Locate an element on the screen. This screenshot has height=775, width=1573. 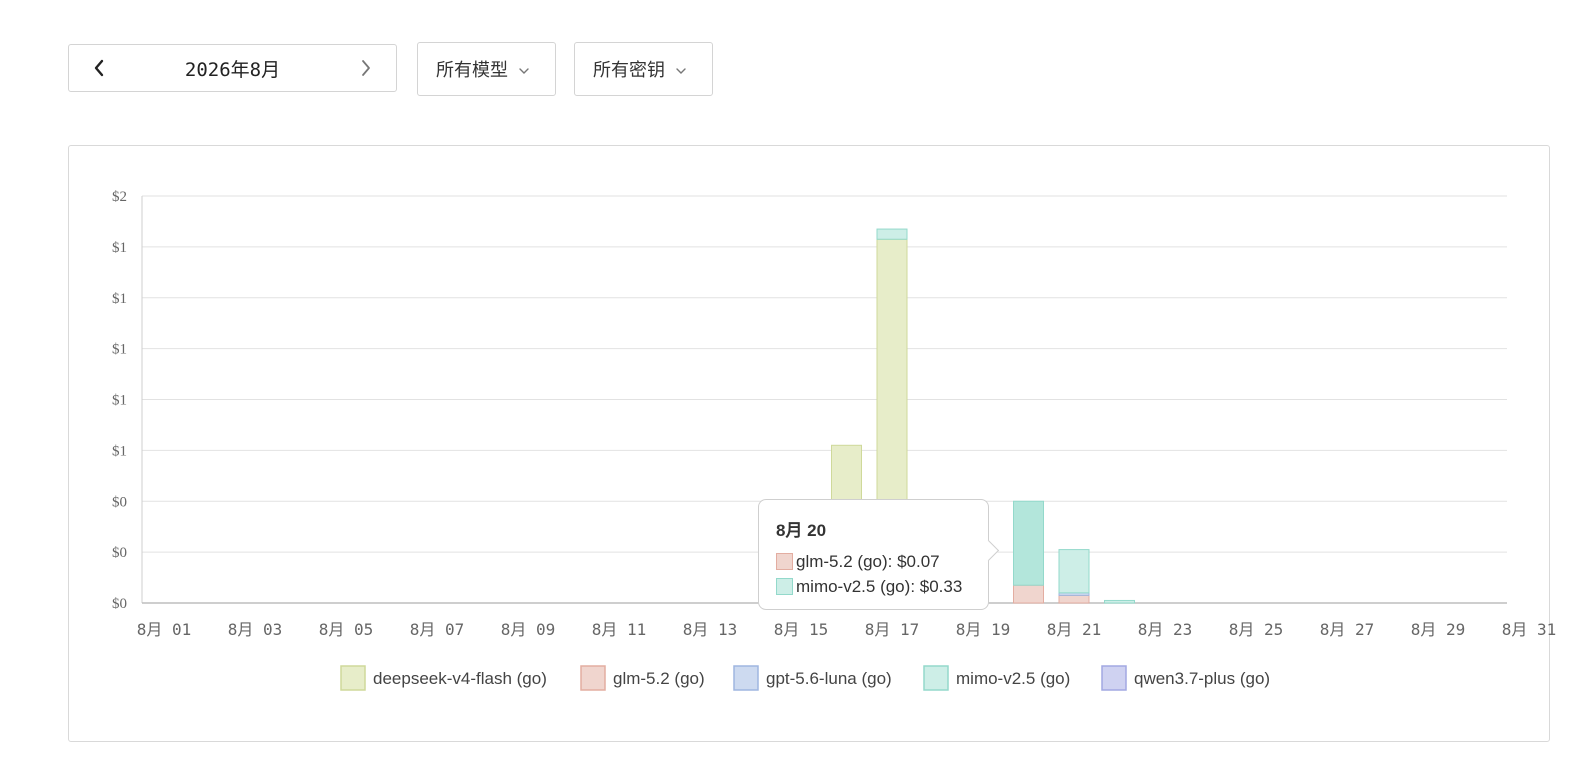
x-tick-label: 8月 29 is located at coordinates (1438, 629).